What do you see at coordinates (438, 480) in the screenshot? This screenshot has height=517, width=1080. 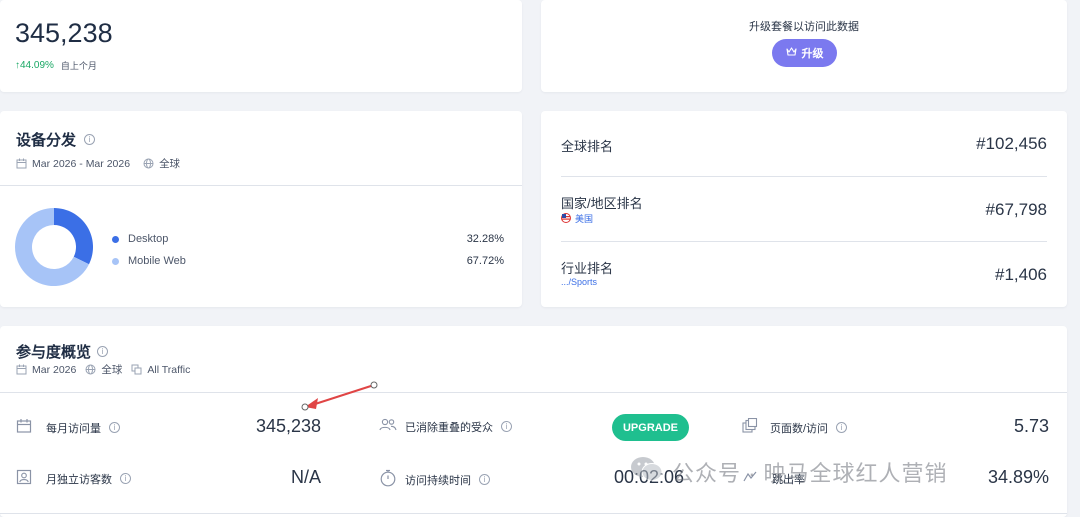 I see `visit-duration-label: 访问持续时间` at bounding box center [438, 480].